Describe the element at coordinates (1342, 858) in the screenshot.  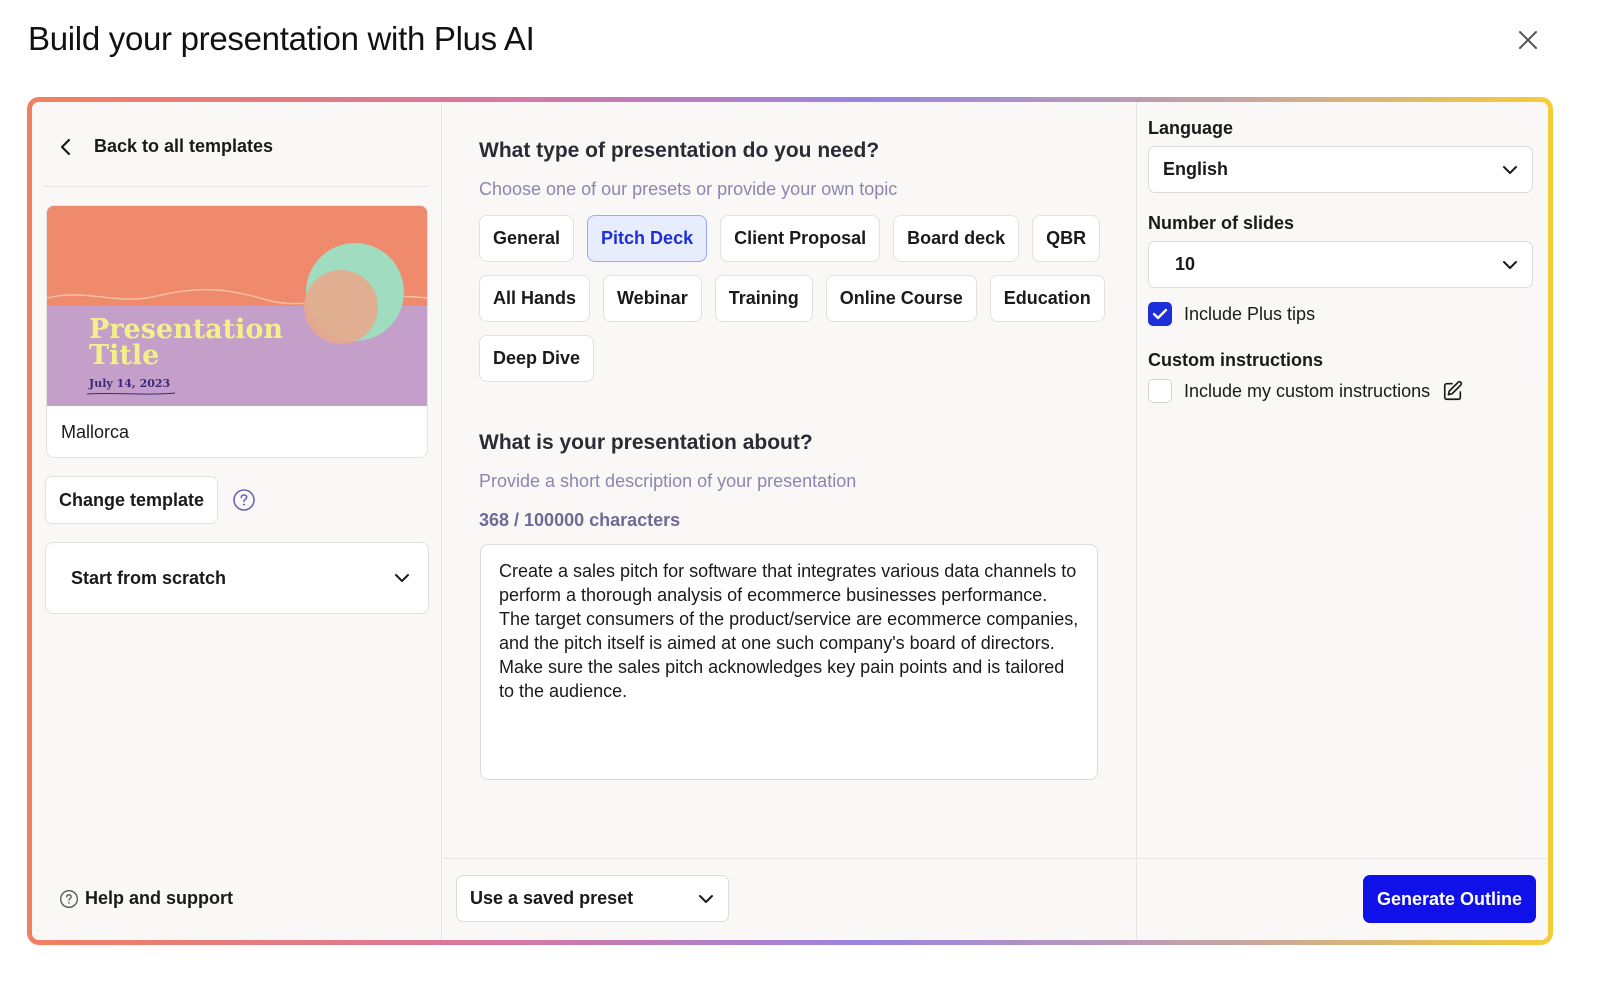
I see `footer-divider` at that location.